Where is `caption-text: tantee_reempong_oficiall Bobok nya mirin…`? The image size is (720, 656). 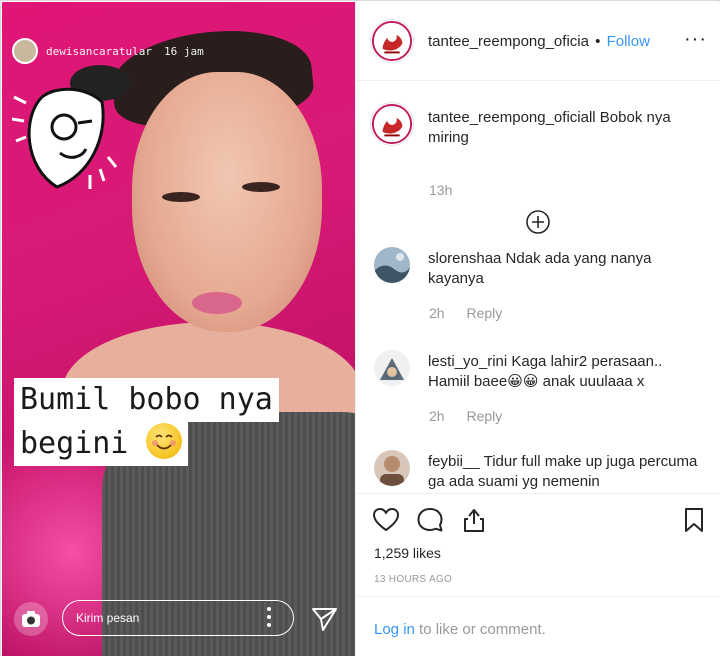 caption-text: tantee_reempong_oficiall Bobok nya mirin… is located at coordinates (549, 127).